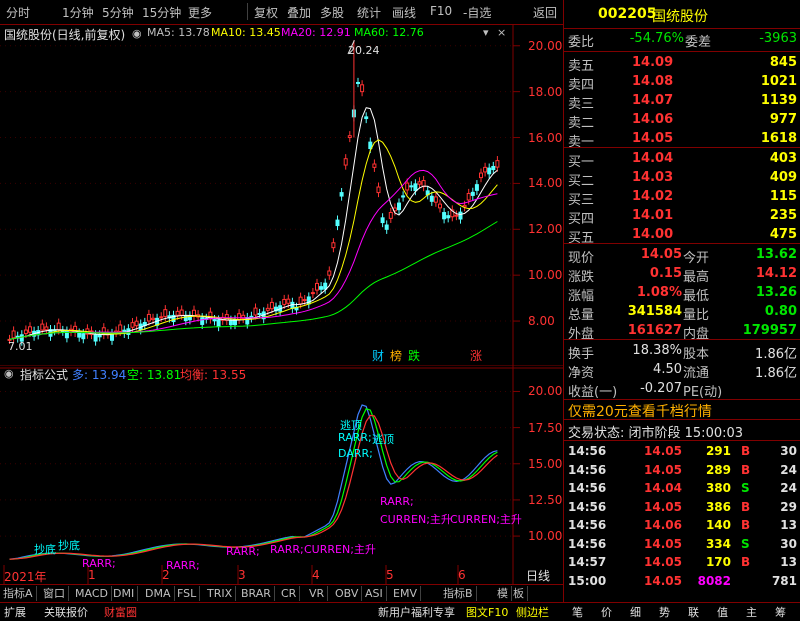 This screenshot has height=621, width=800. Describe the element at coordinates (606, 612) in the screenshot. I see `side-tab: 价` at that location.